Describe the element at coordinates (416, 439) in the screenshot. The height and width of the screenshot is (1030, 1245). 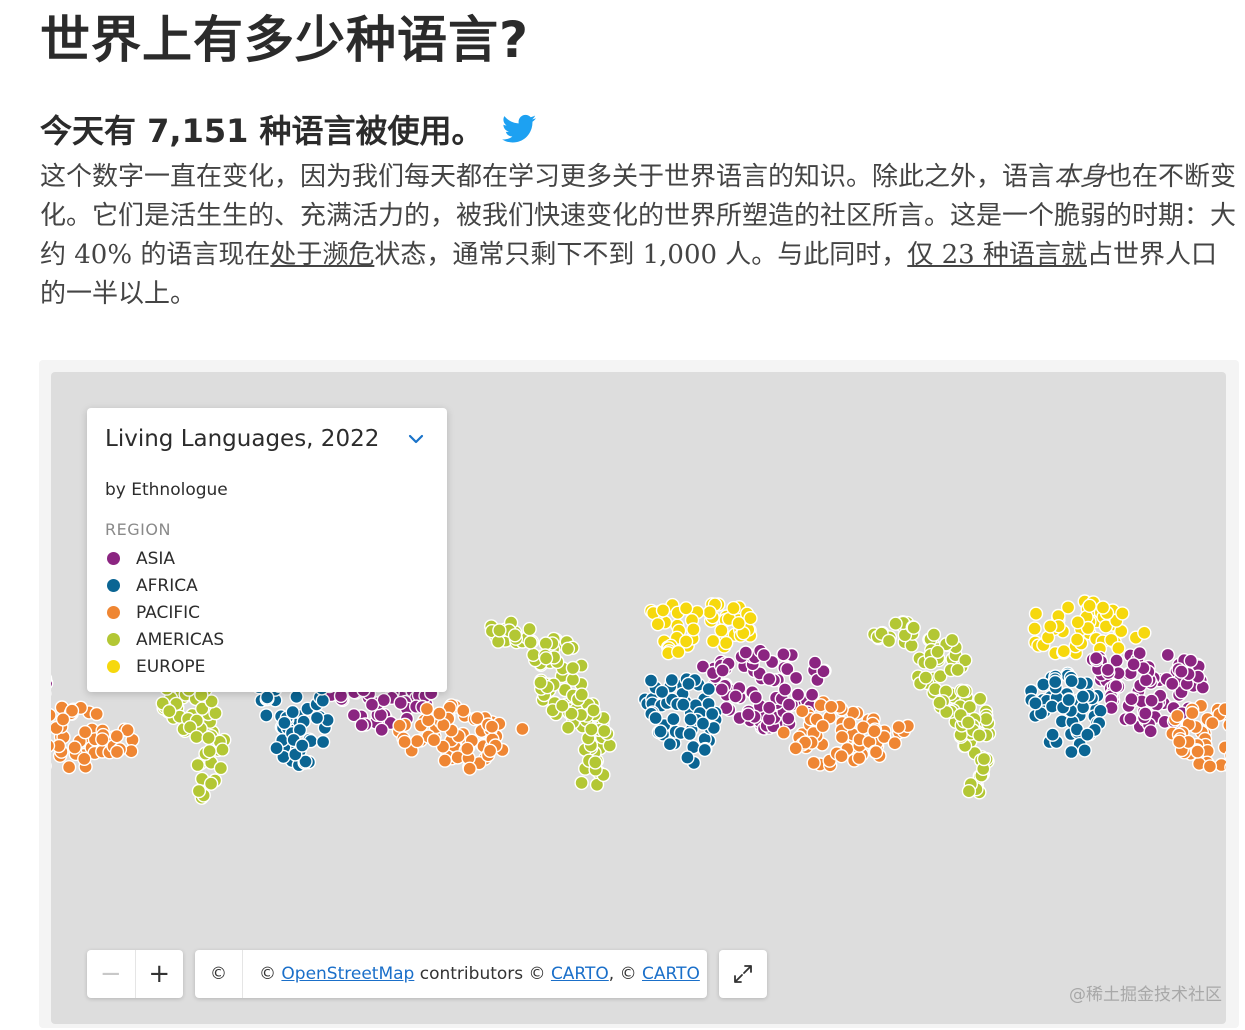
I see `chevron-down-icon` at that location.